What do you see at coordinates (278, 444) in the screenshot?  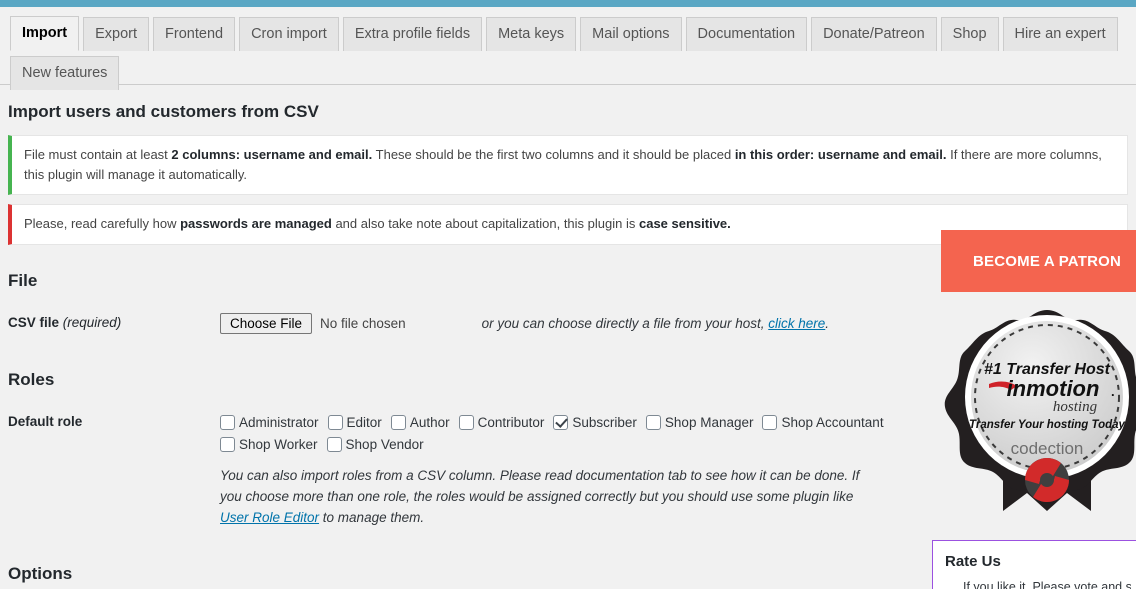 I see `role-label-shop-worker: Shop Worker` at bounding box center [278, 444].